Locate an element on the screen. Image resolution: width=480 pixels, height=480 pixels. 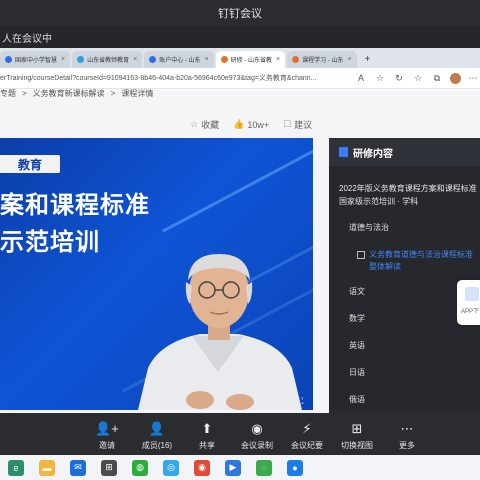
feedback-icon: ☐ is located at coordinates (287, 124).